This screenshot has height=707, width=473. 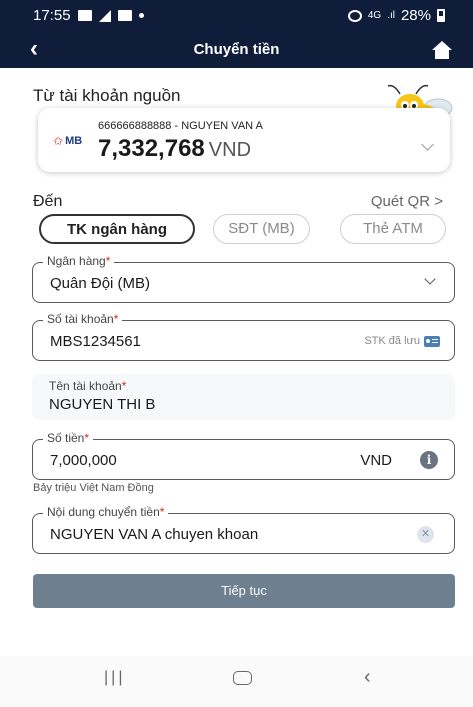 What do you see at coordinates (141, 15) in the screenshot?
I see `notification-dot-icon` at bounding box center [141, 15].